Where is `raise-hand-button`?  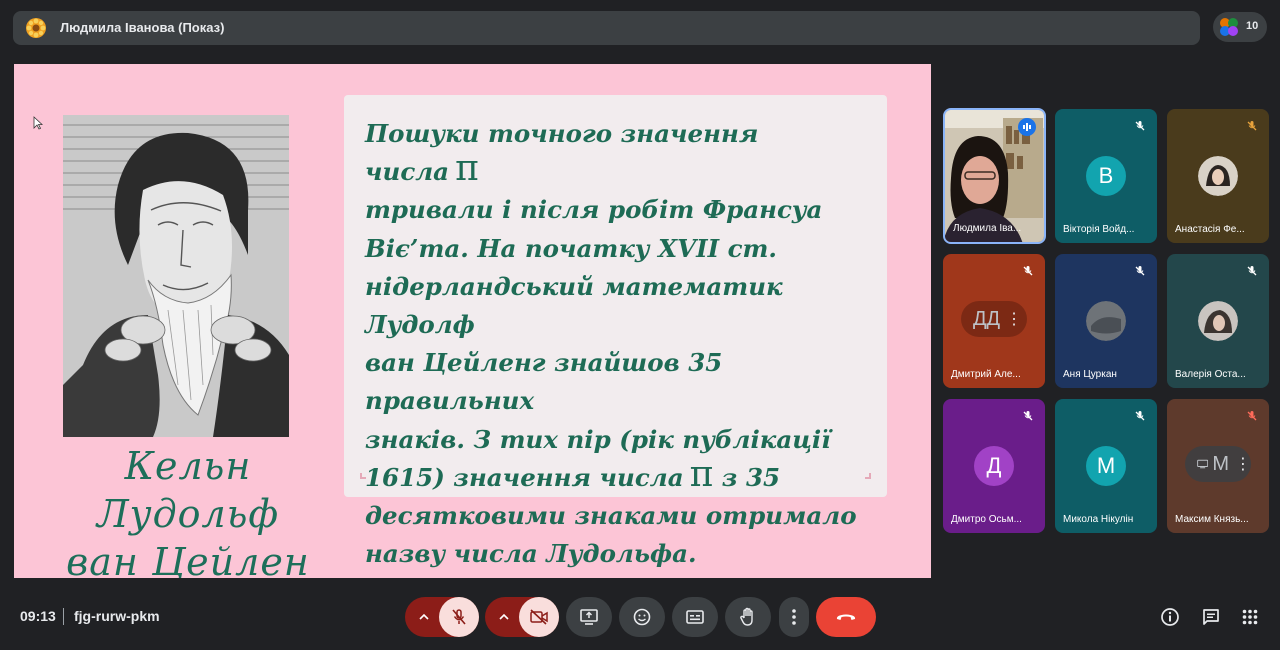 raise-hand-button is located at coordinates (748, 617).